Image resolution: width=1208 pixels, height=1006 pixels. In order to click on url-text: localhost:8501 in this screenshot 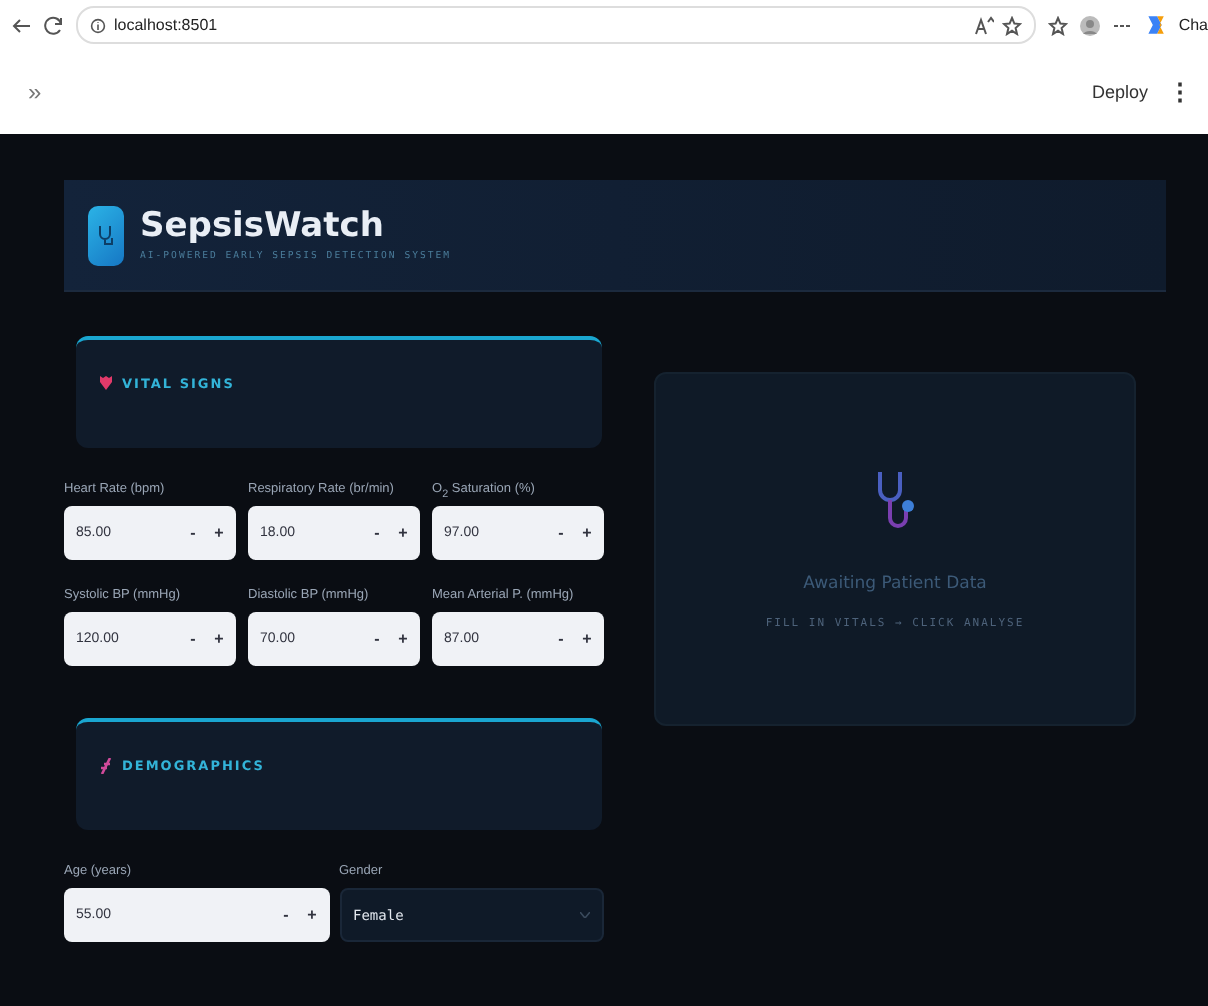, I will do `click(166, 25)`.